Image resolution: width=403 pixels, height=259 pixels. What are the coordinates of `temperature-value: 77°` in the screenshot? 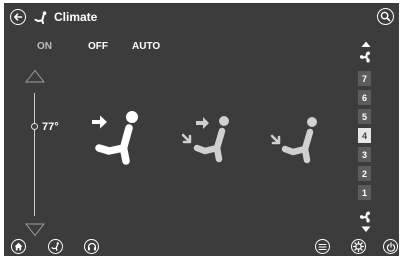 It's located at (50, 127).